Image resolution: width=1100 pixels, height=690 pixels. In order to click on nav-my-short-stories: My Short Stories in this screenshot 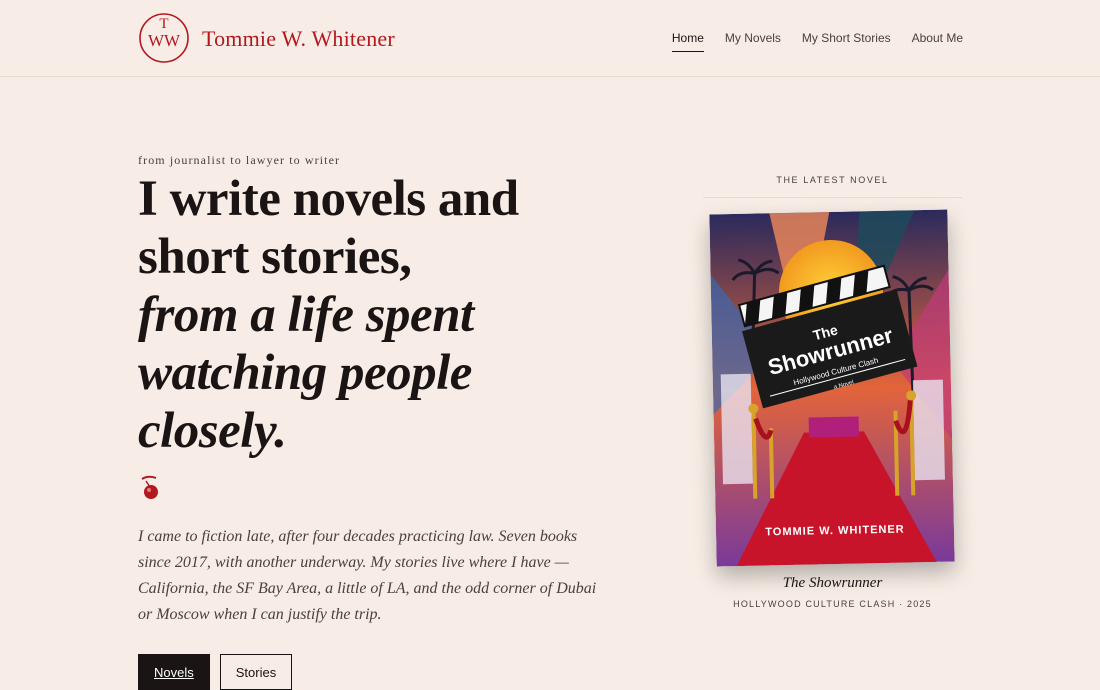, I will do `click(846, 41)`.